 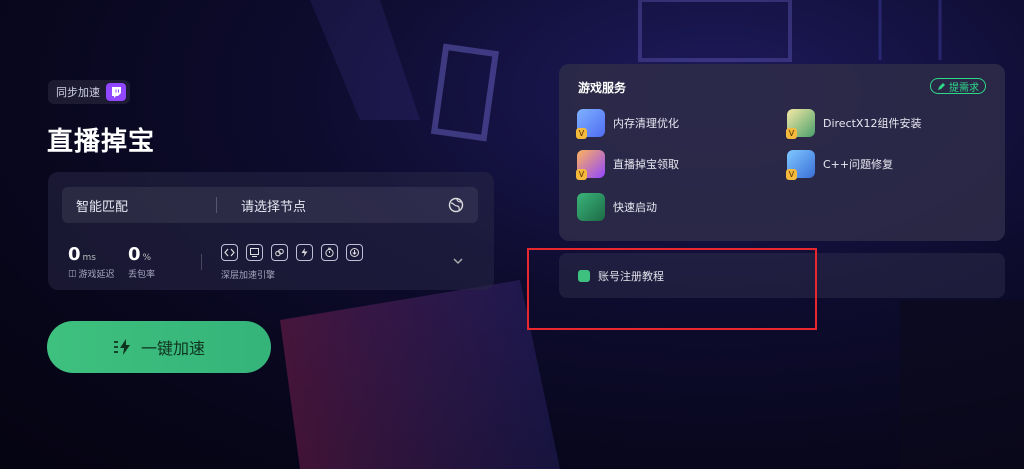 I want to click on request-button: 提需求, so click(x=958, y=86).